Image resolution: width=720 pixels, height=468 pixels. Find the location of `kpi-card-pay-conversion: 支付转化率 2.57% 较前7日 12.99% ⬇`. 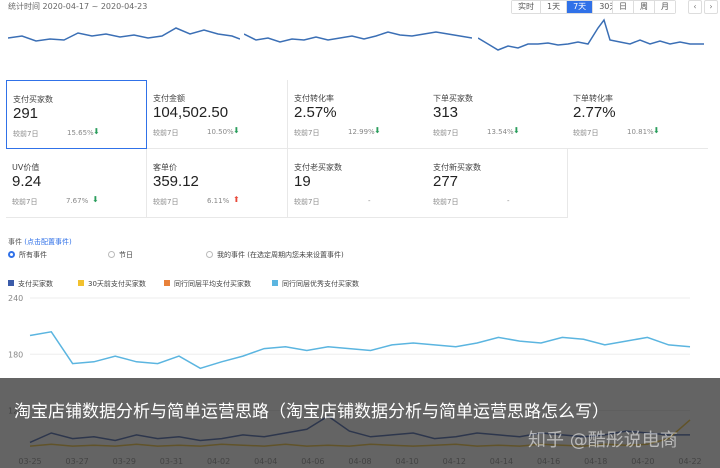

kpi-card-pay-conversion: 支付转化率 2.57% 较前7日 12.99% ⬇ is located at coordinates (358, 114).